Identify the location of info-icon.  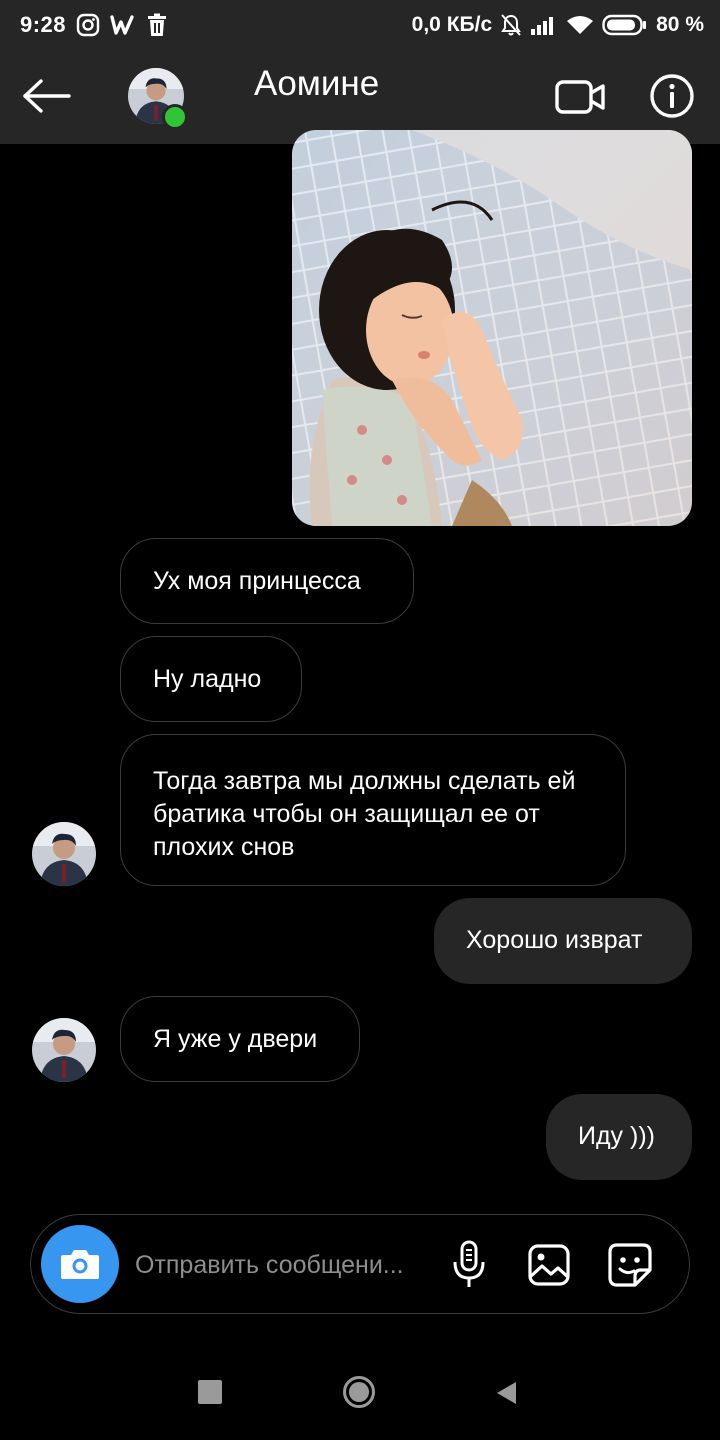
(672, 96).